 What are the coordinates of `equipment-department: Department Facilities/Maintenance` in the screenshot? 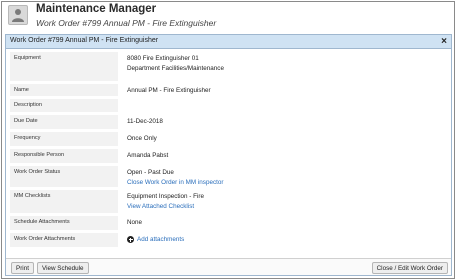 It's located at (175, 68).